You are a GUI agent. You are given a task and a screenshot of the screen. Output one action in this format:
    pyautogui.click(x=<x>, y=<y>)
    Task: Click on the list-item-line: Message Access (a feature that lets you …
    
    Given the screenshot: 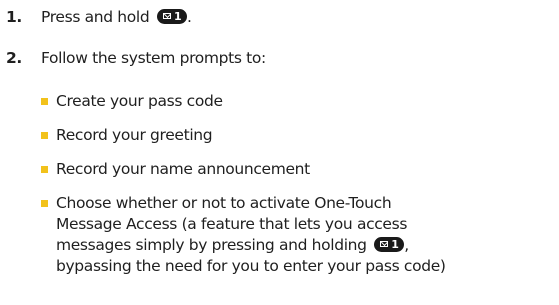 What is the action you would take?
    pyautogui.click(x=232, y=224)
    